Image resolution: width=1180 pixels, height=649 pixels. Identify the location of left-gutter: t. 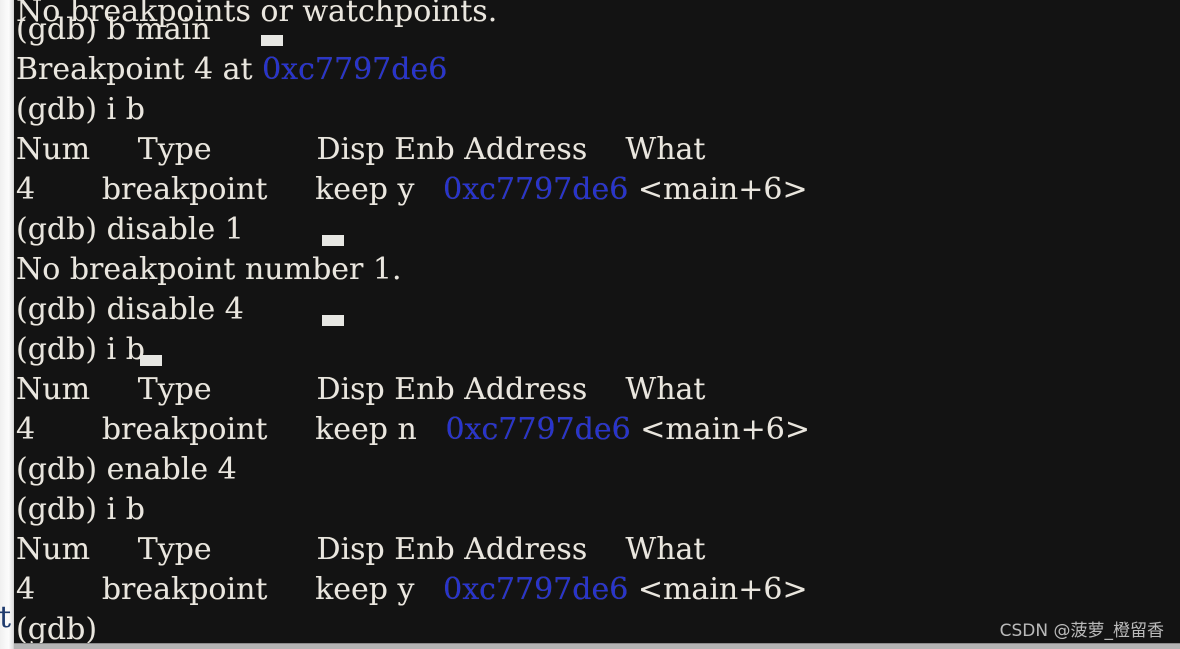
(7, 324).